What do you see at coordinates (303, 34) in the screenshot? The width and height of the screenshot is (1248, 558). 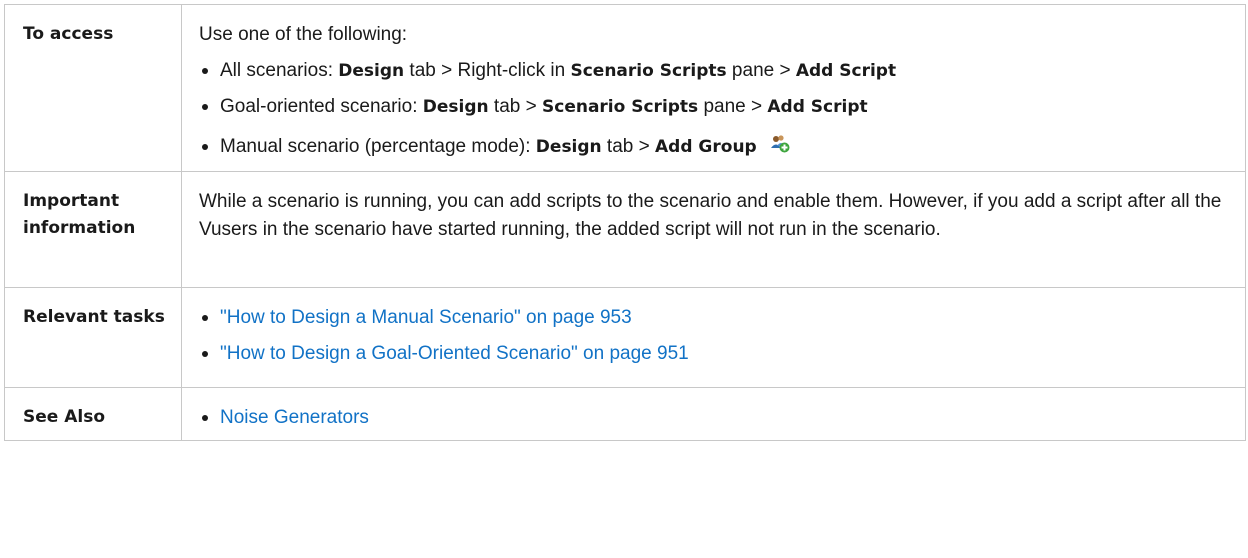 I see `access-intro: Use one of the following:` at bounding box center [303, 34].